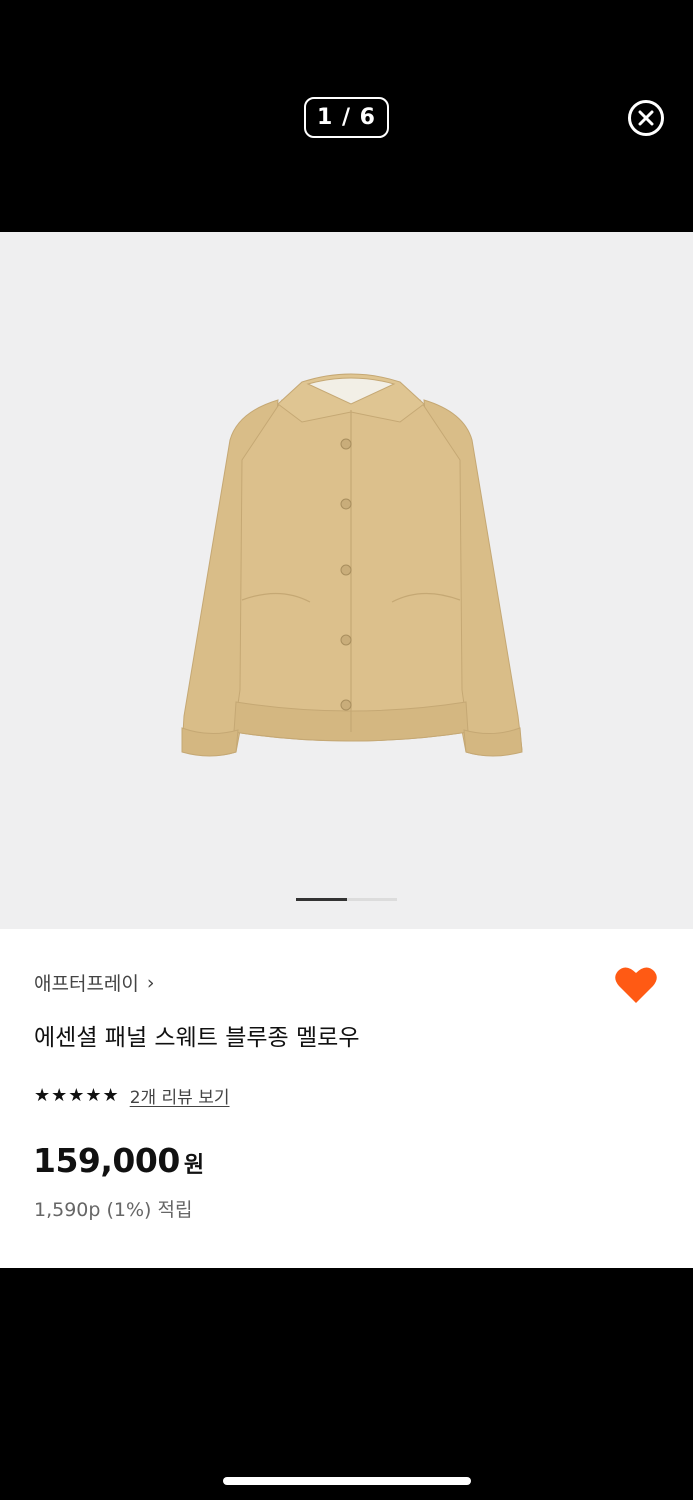 This screenshot has width=693, height=1500. Describe the element at coordinates (150, 982) in the screenshot. I see `chevron-right-icon: ›` at that location.